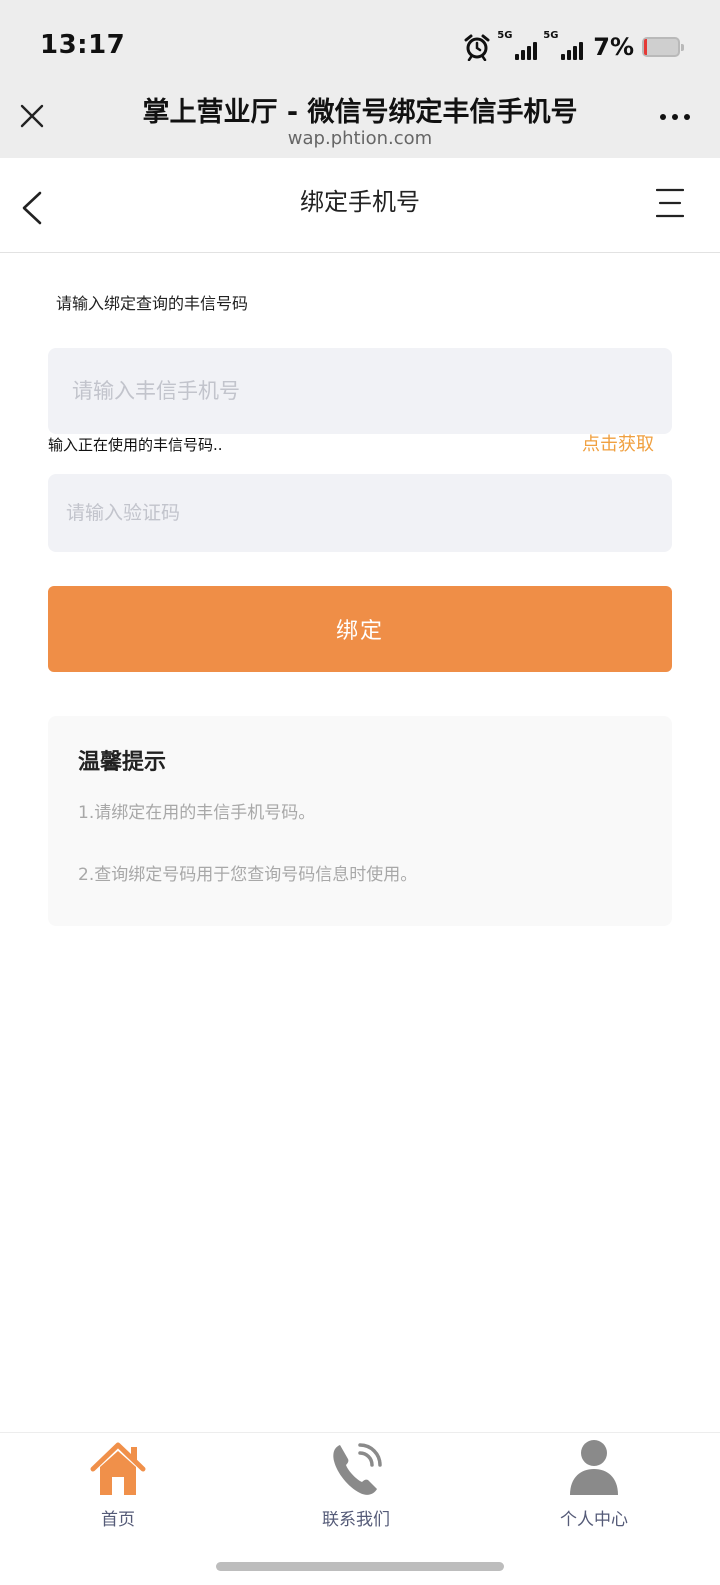  I want to click on menu-button, so click(670, 203).